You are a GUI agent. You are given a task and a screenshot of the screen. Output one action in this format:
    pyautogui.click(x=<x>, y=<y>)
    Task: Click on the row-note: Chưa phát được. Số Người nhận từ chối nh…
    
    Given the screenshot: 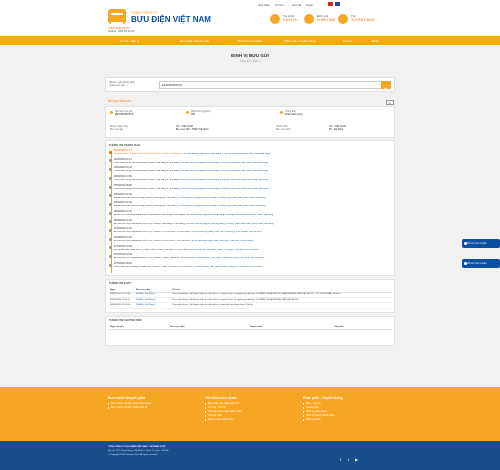 What is the action you would take?
    pyautogui.click(x=282, y=305)
    